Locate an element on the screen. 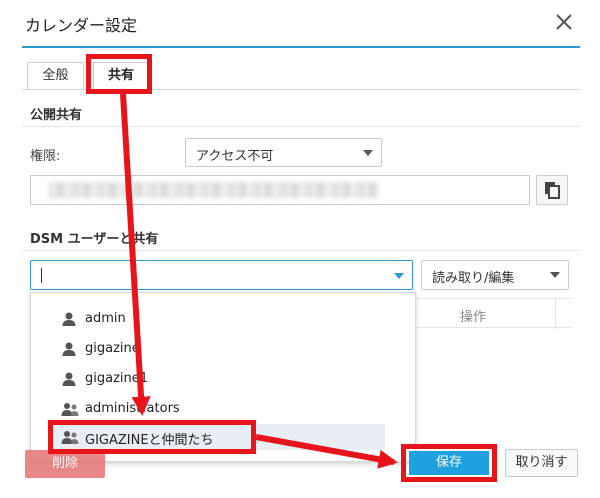  highlight-box-save is located at coordinates (449, 463).